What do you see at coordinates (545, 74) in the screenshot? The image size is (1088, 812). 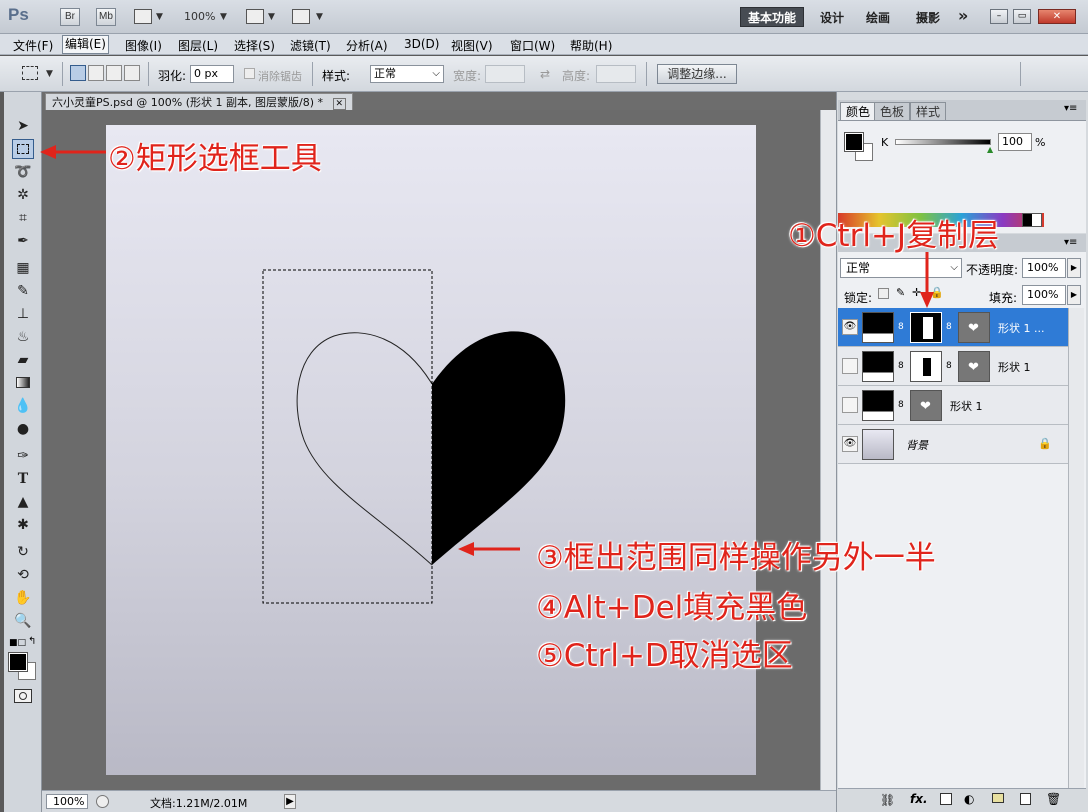 I see `swap-icon: ⇄` at bounding box center [545, 74].